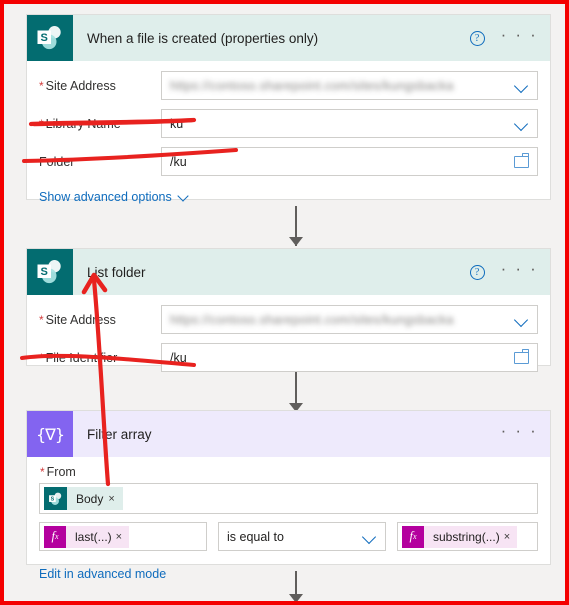  What do you see at coordinates (296, 226) in the screenshot?
I see `connector-trigger-to-list-folder` at bounding box center [296, 226].